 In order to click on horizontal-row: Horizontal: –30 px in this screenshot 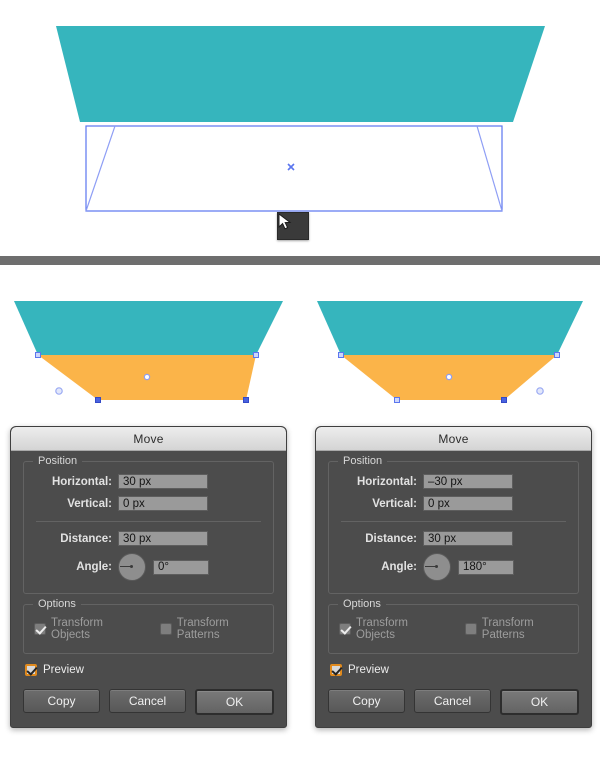, I will do `click(453, 481)`.